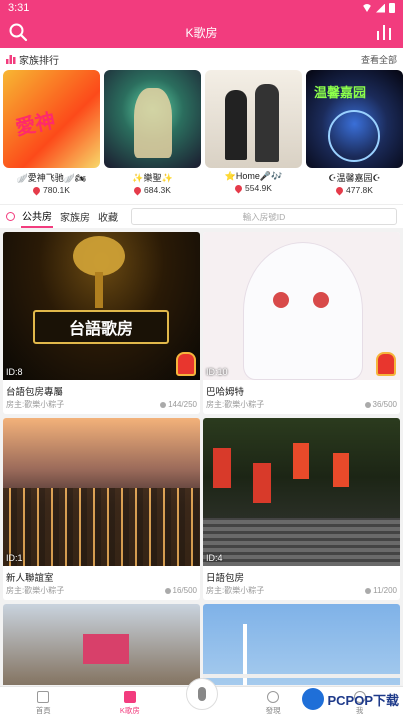  I want to click on family-card: ✨樂聖✨ 684.3K, so click(152, 132).